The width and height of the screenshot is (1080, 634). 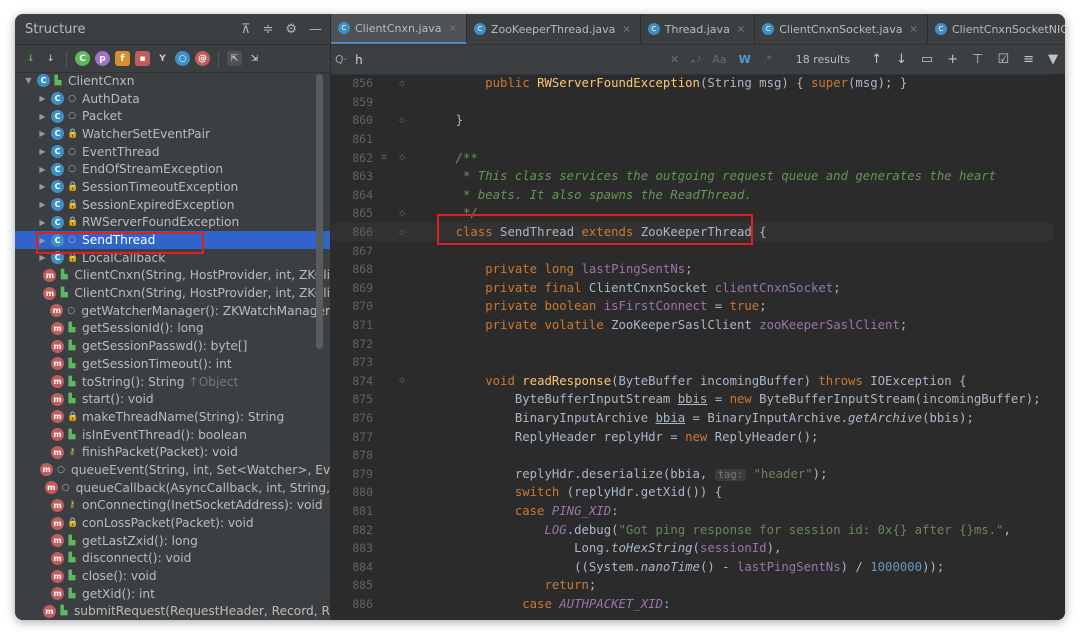 What do you see at coordinates (172, 169) in the screenshot?
I see `structure-item: ▶ C ○ EndOfStreamException` at bounding box center [172, 169].